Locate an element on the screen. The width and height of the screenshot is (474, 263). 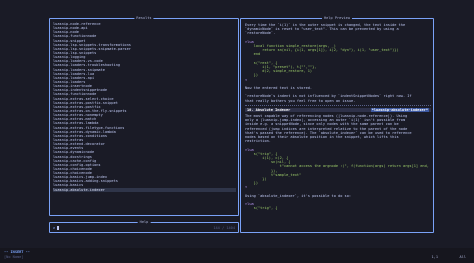
section-separator is located at coordinates (338, 105).